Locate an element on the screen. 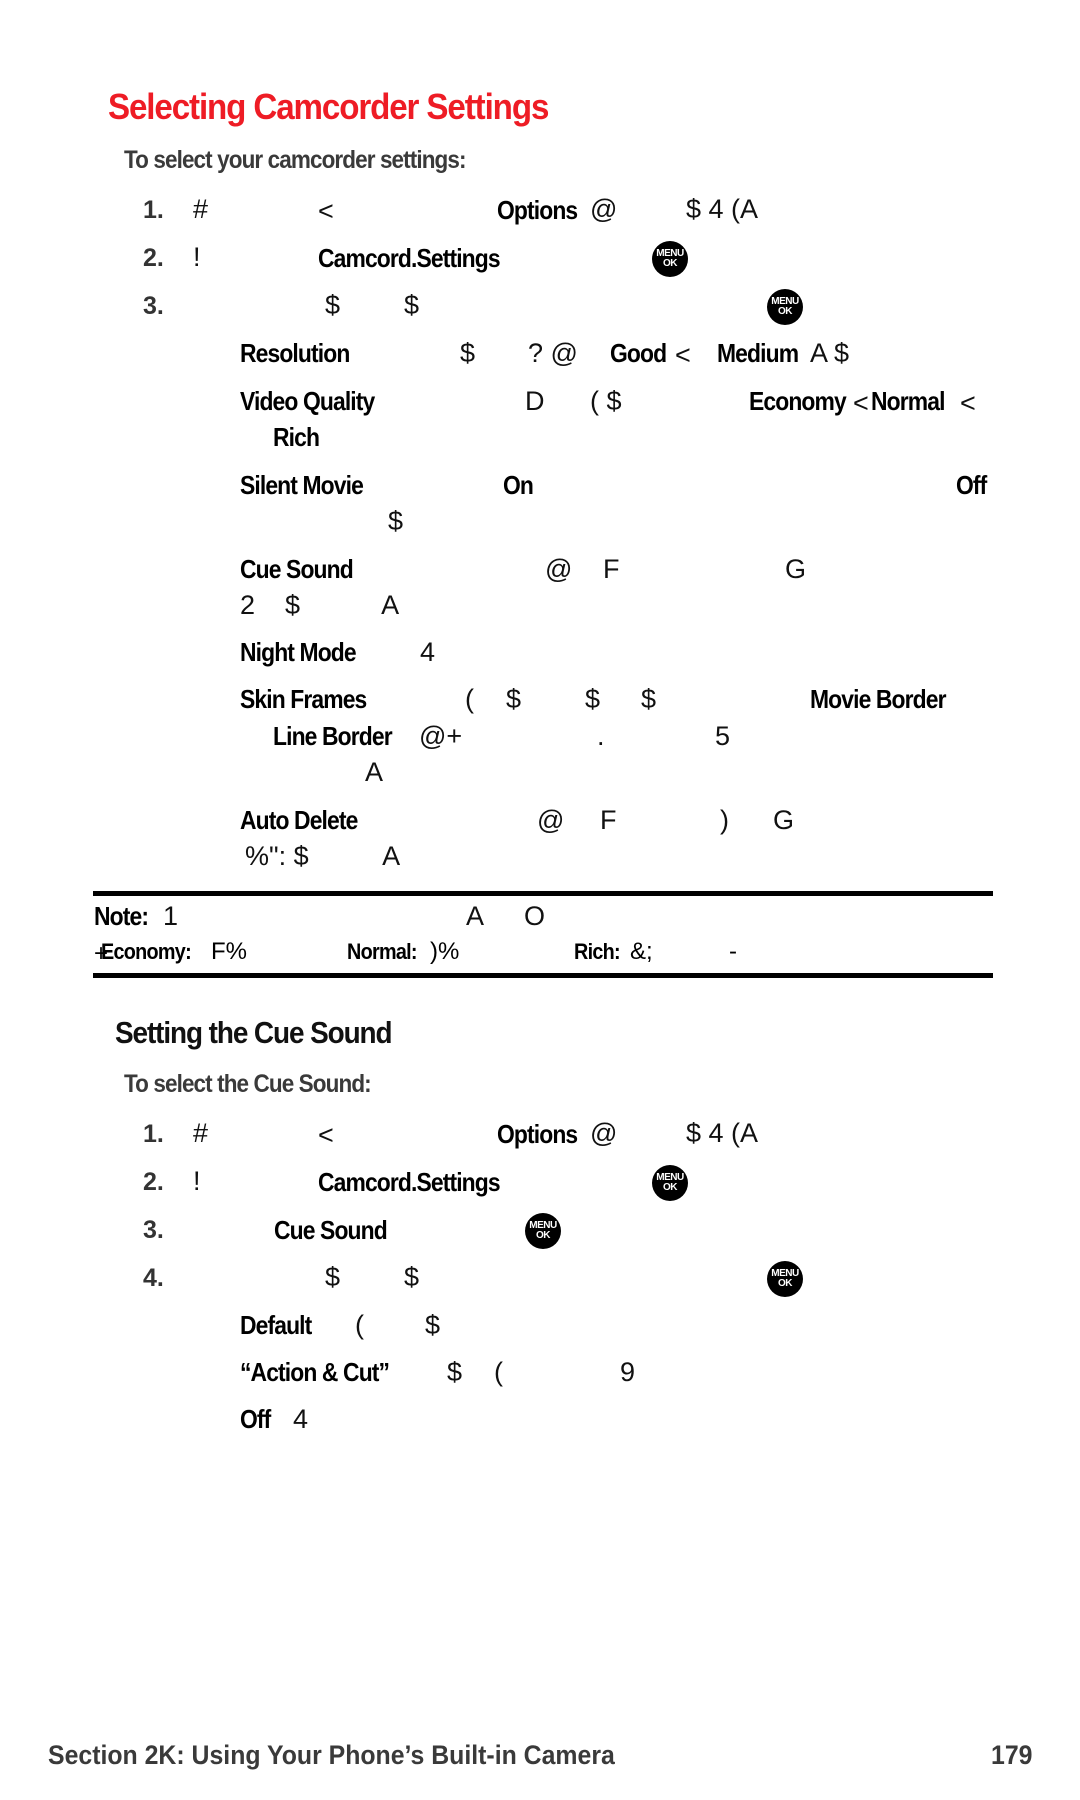  option-value: Economy is located at coordinates (798, 401).